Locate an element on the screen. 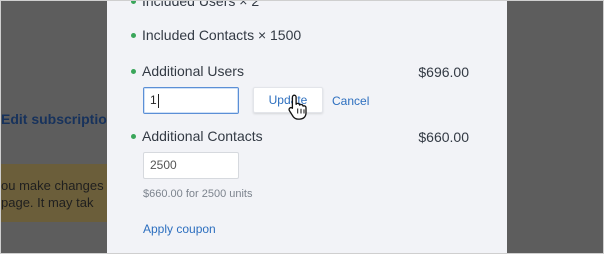 The width and height of the screenshot is (604, 254). cancel-link: Cancel is located at coordinates (350, 101).